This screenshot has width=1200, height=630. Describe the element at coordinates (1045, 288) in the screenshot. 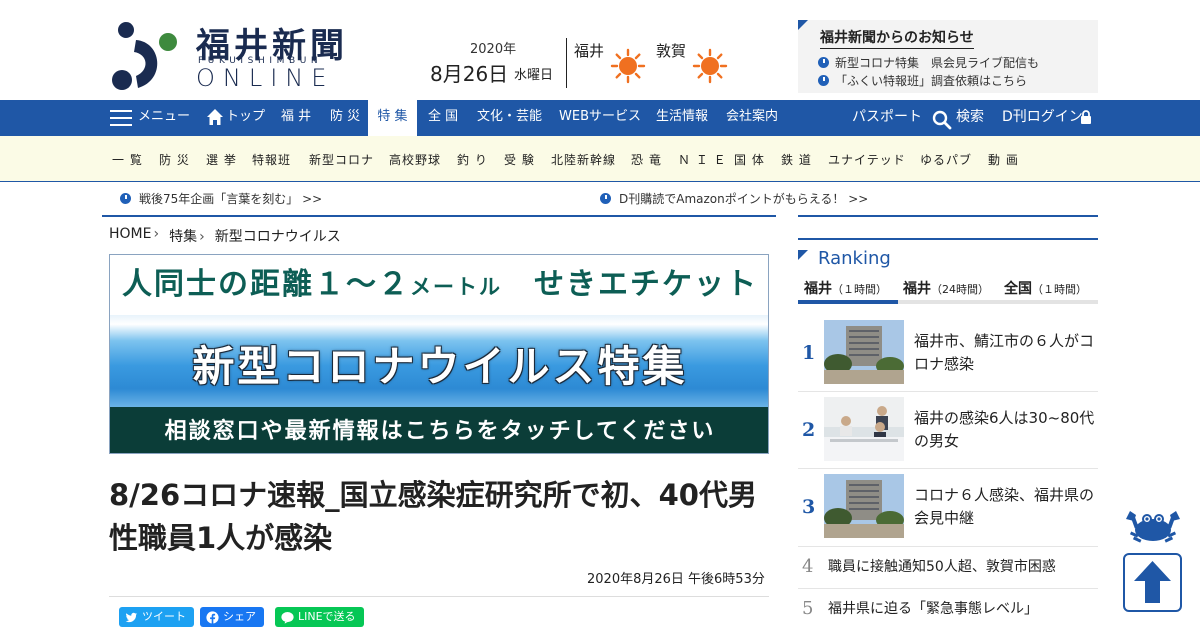

I see `ranking-tab-zenkoku-1h: 全国（１時間）` at that location.